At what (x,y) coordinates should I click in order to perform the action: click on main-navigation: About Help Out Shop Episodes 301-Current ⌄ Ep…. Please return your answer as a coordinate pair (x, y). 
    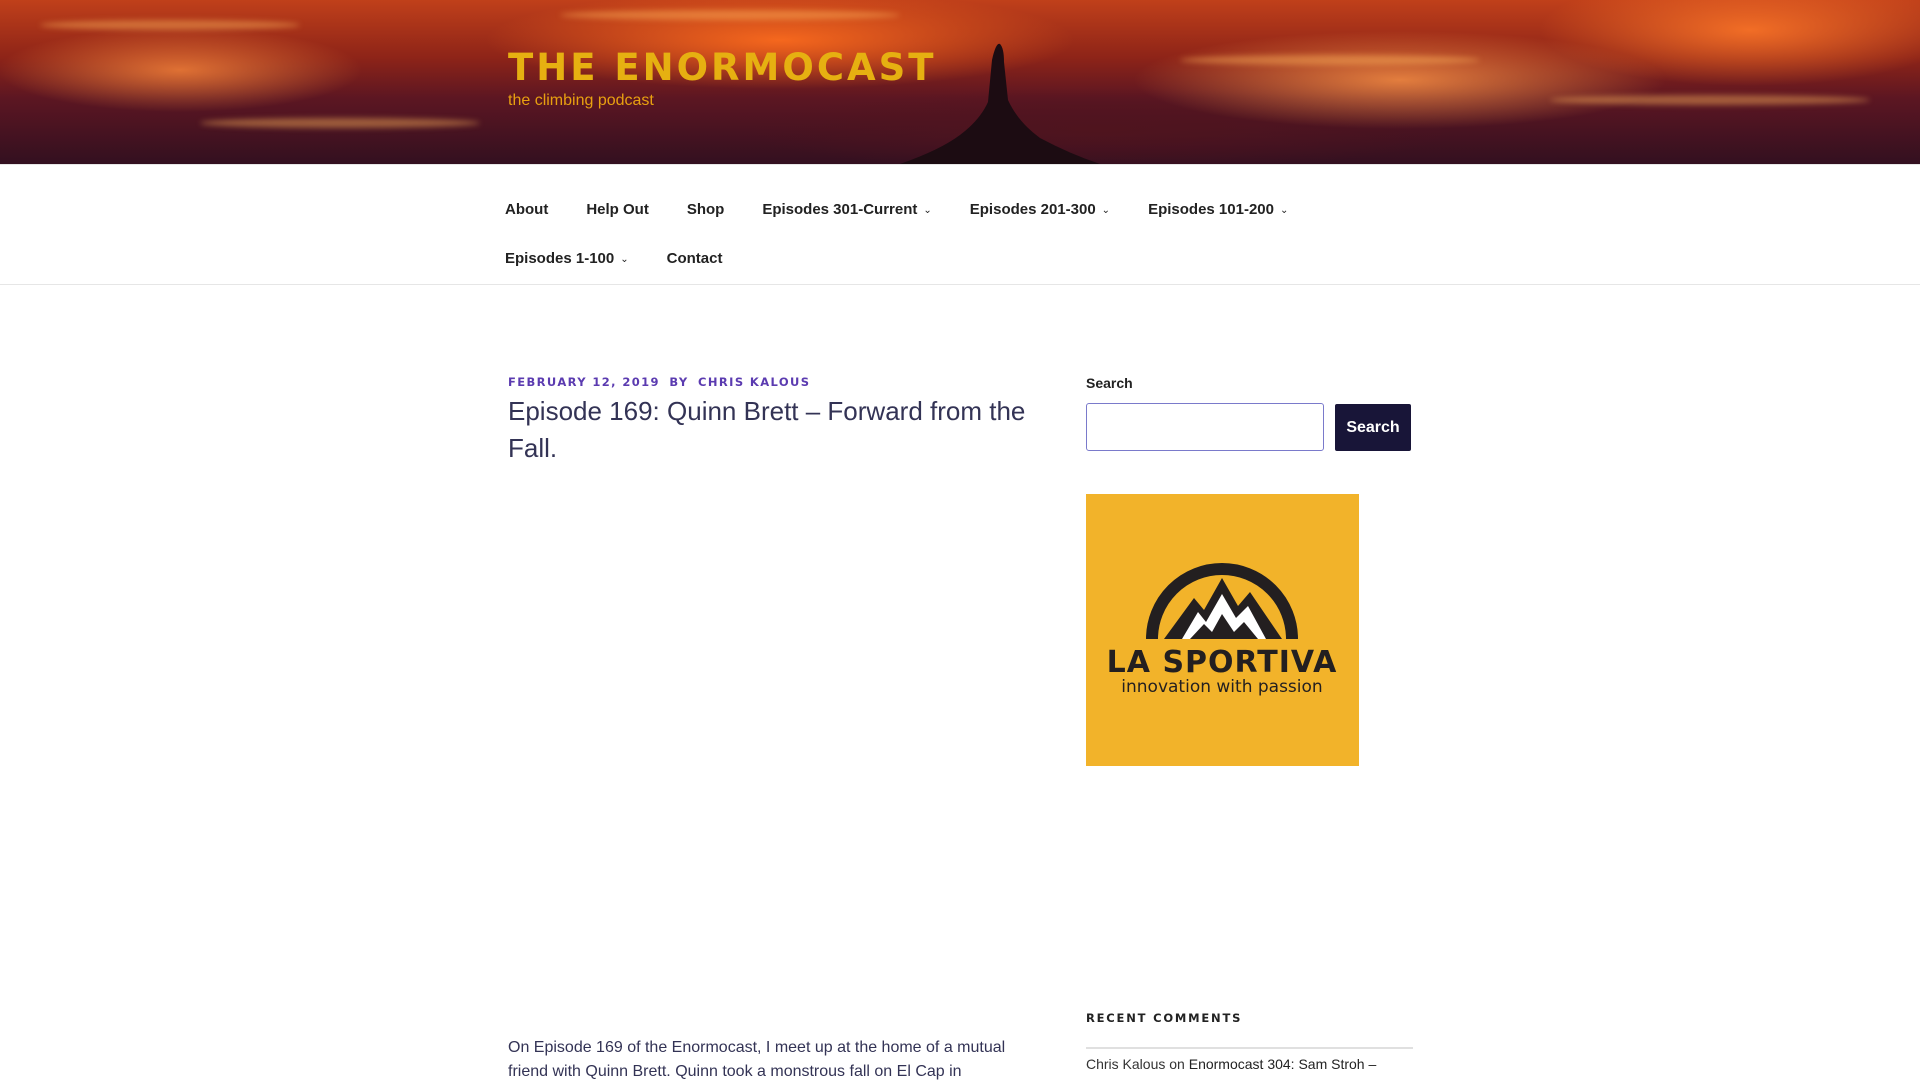
    Looking at the image, I should click on (960, 224).